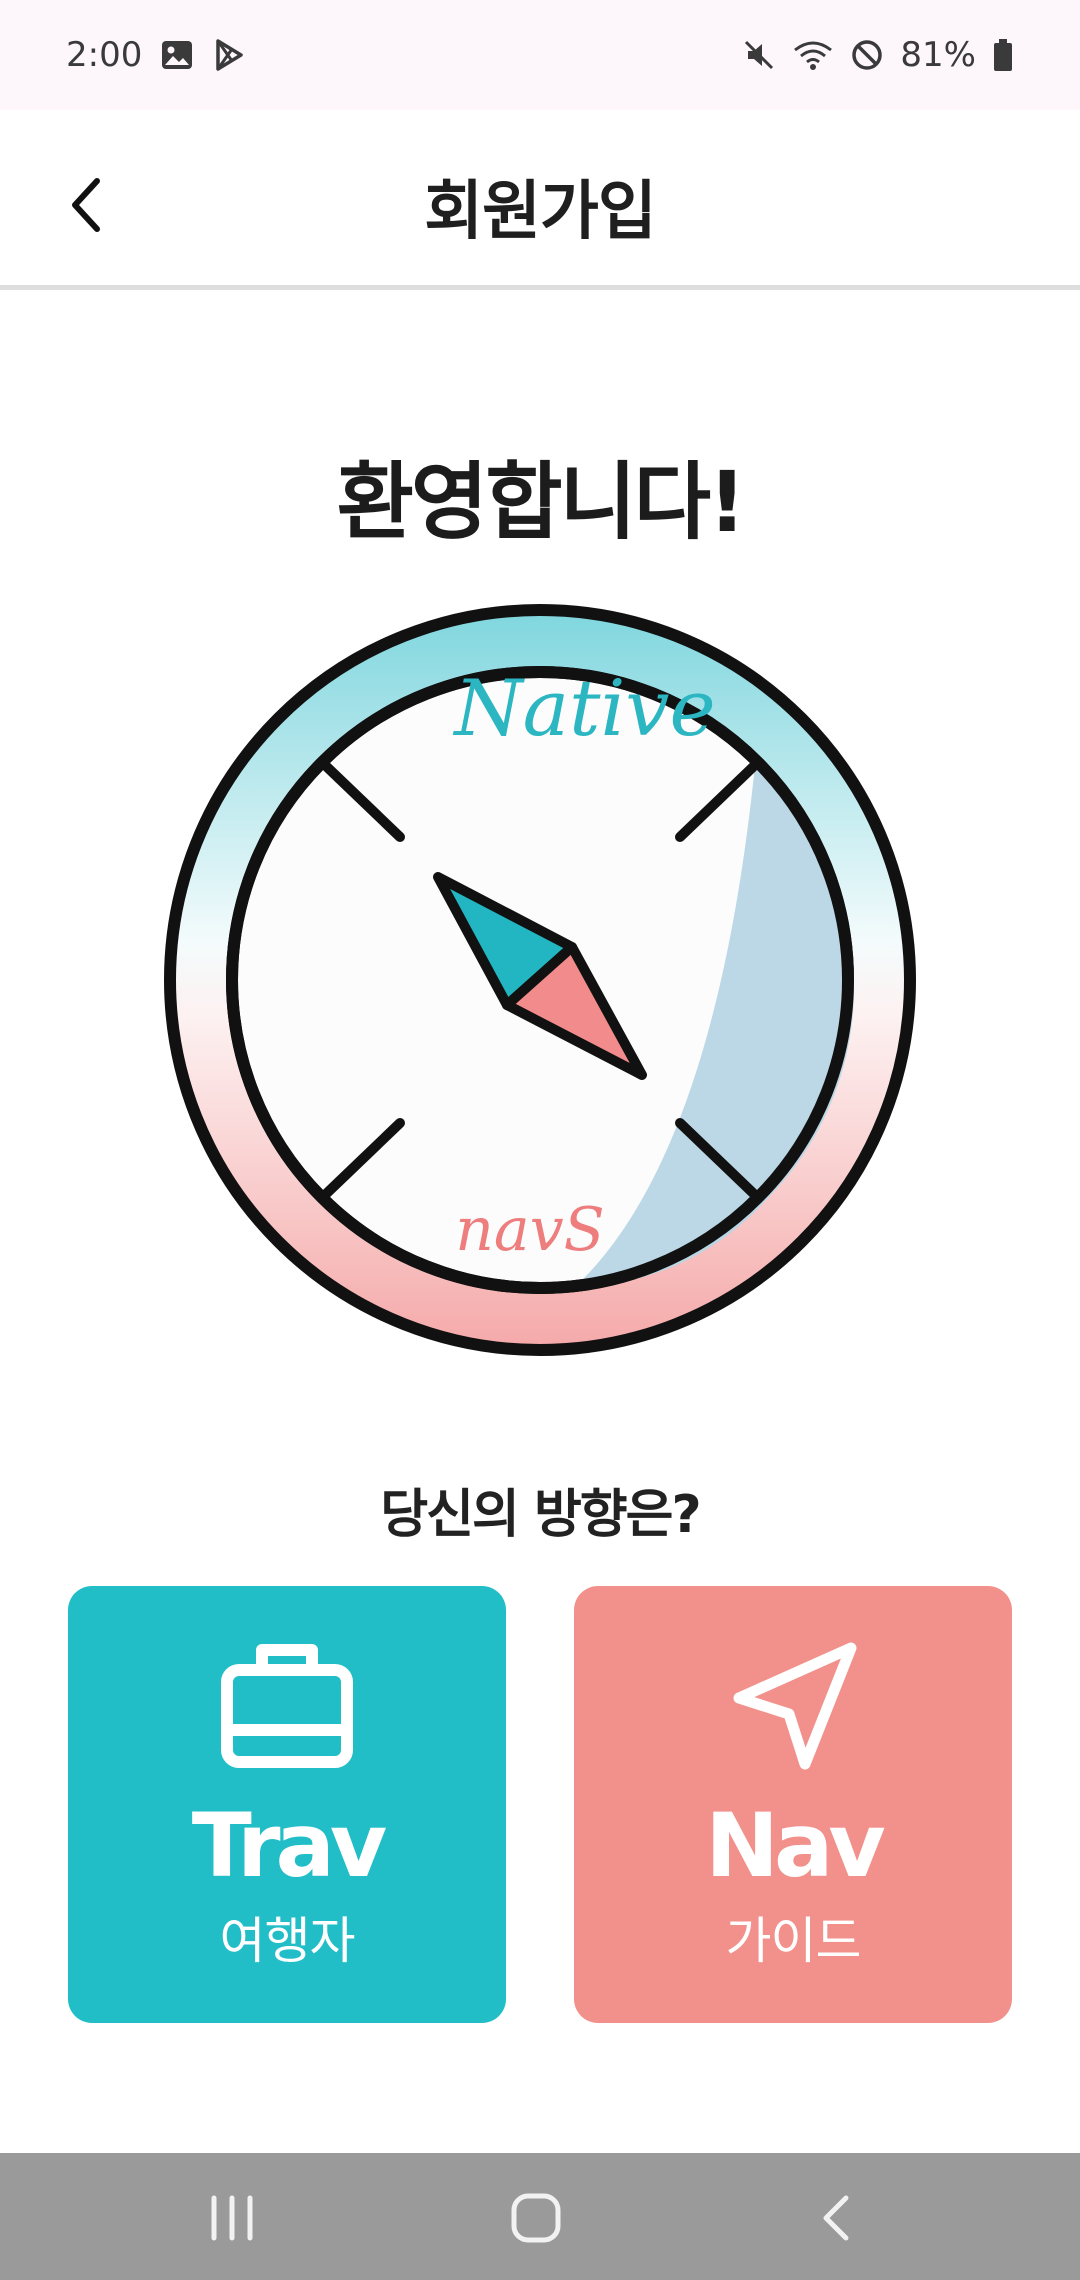 The image size is (1080, 2280). What do you see at coordinates (287, 1706) in the screenshot?
I see `briefcase-icon` at bounding box center [287, 1706].